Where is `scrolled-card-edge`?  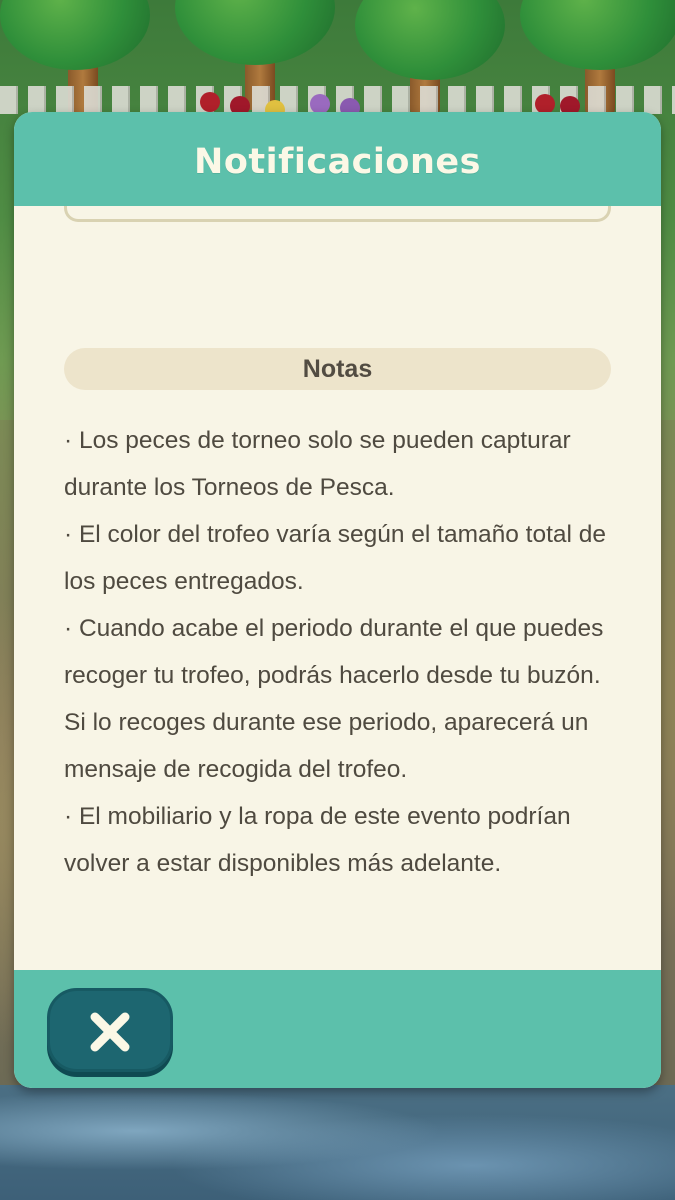 scrolled-card-edge is located at coordinates (337, 214).